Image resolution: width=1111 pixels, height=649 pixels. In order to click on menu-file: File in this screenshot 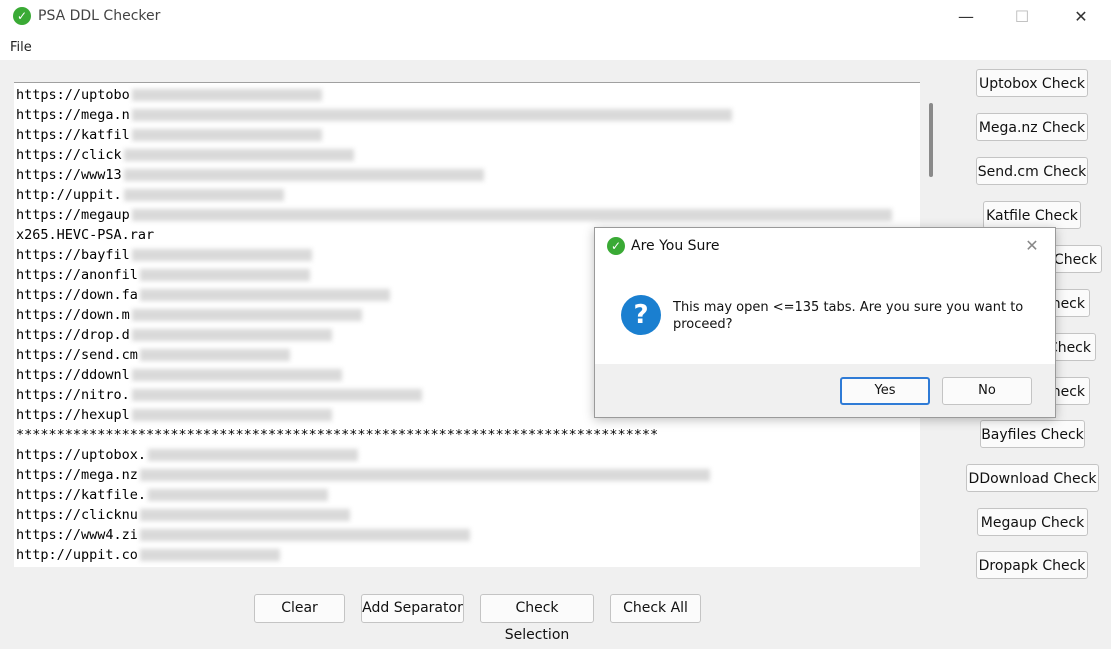, I will do `click(21, 47)`.